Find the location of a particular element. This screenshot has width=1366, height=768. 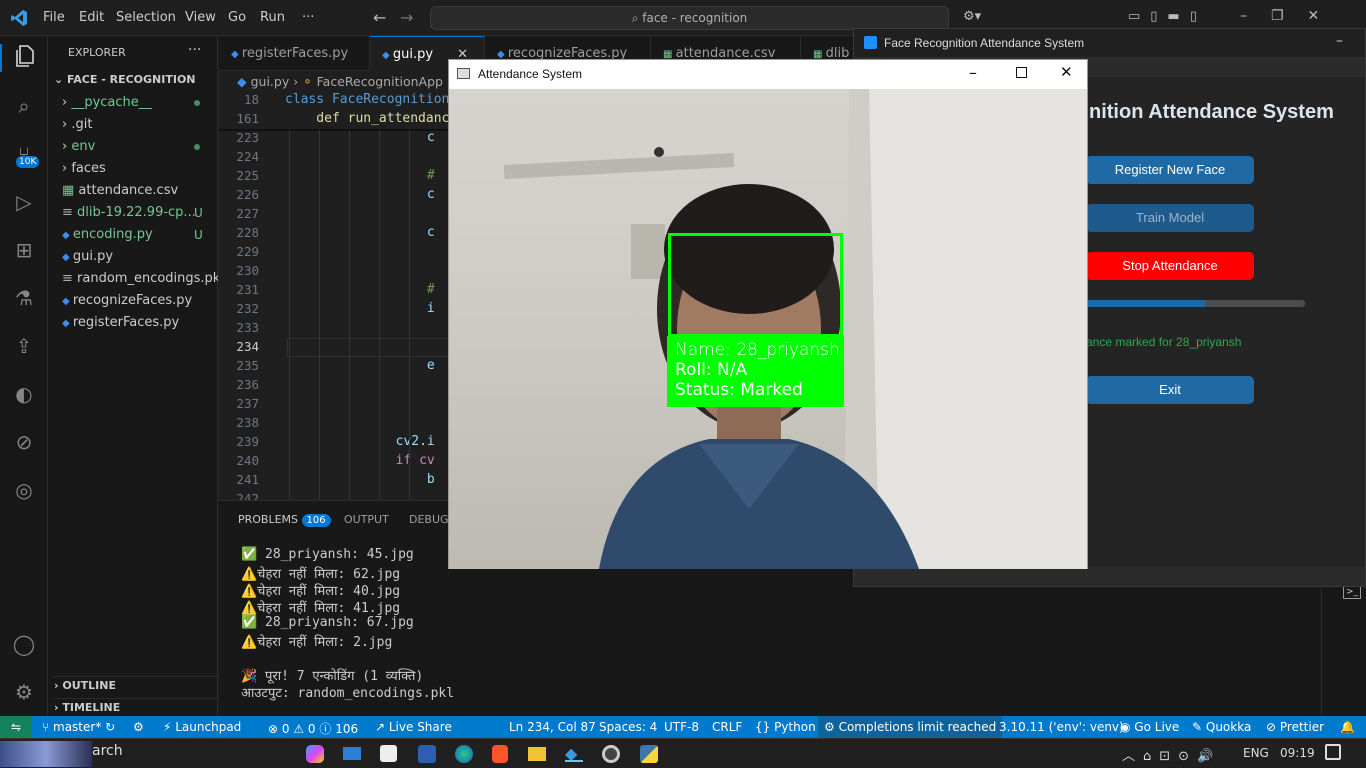

end-of-line: CRLF is located at coordinates (727, 727).